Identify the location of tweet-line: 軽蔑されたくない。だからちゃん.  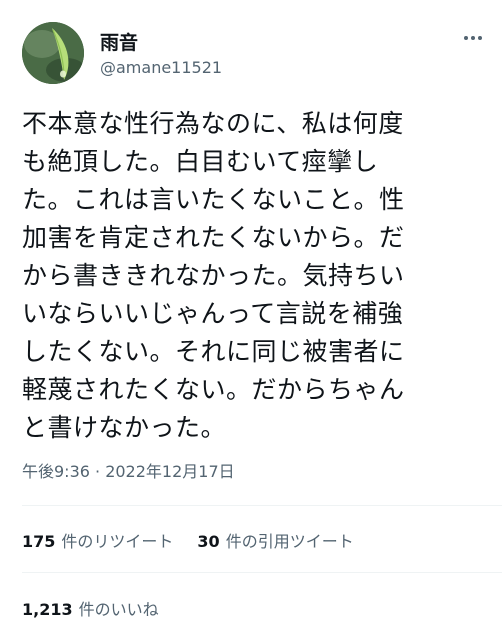
(213, 389).